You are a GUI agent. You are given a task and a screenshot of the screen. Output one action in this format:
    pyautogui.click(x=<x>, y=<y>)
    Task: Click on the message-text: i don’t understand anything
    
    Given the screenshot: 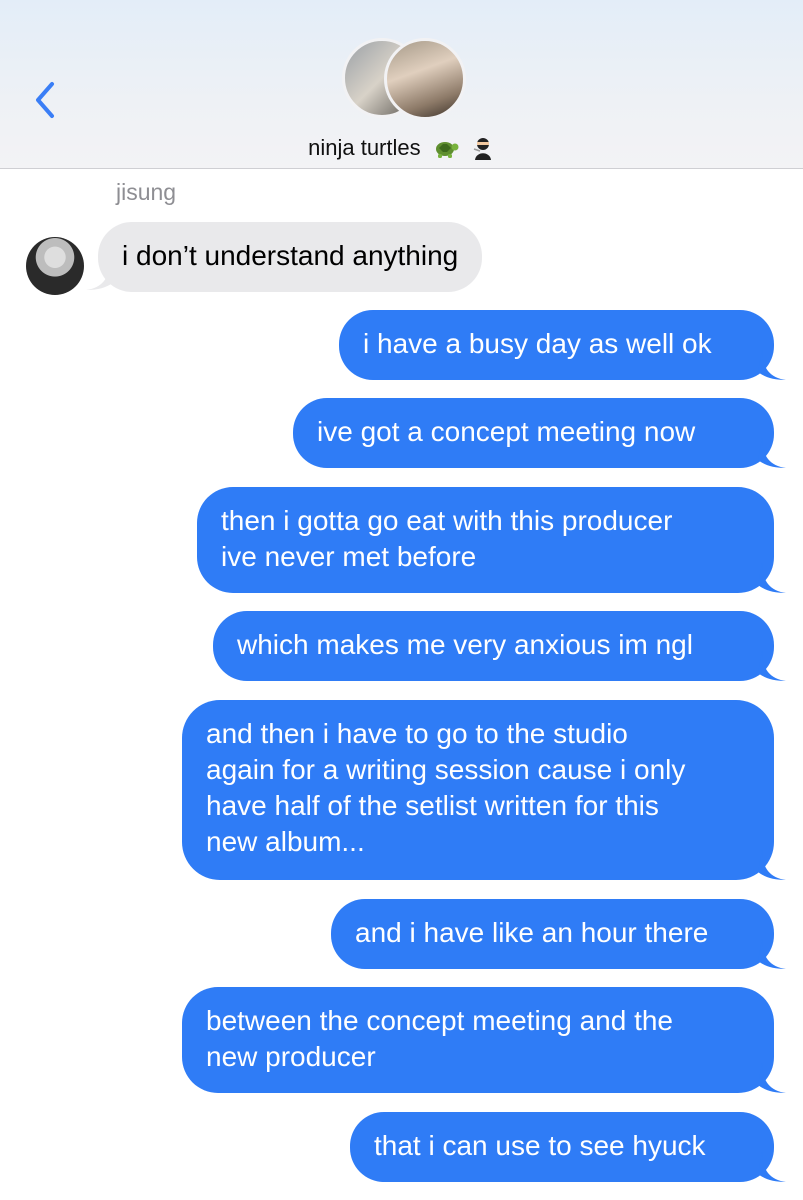 What is the action you would take?
    pyautogui.click(x=290, y=255)
    